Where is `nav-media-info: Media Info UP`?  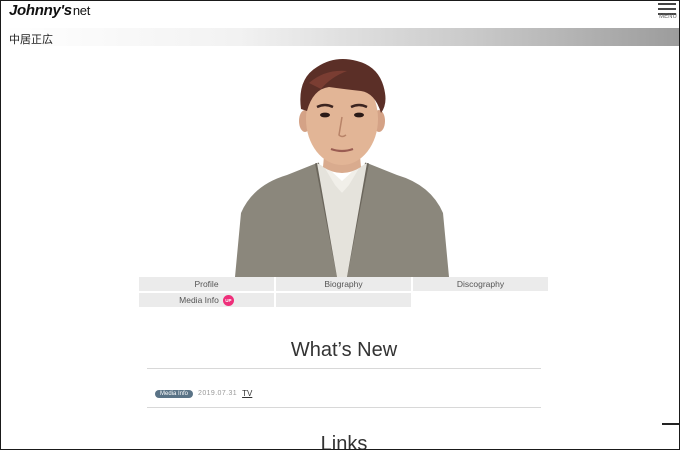
nav-media-info: Media Info UP is located at coordinates (206, 300).